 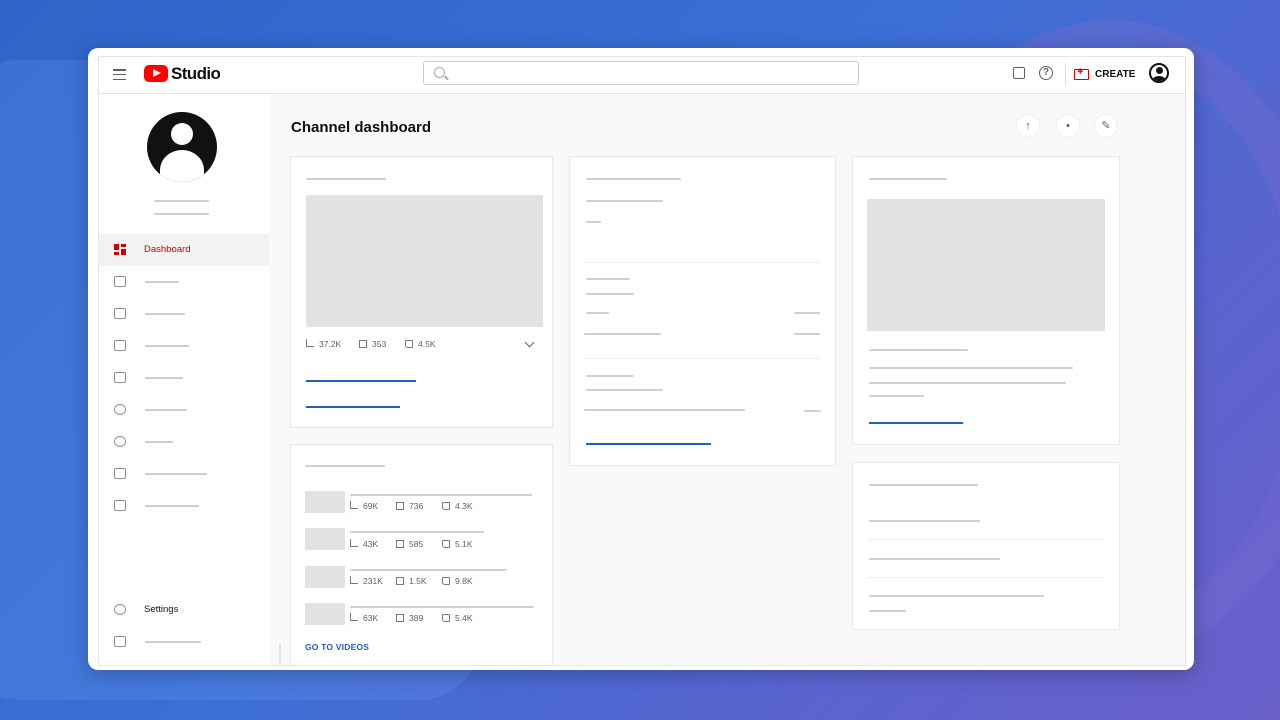 I want to click on go-to-videos-link: GO TO VIDEOS, so click(x=337, y=647).